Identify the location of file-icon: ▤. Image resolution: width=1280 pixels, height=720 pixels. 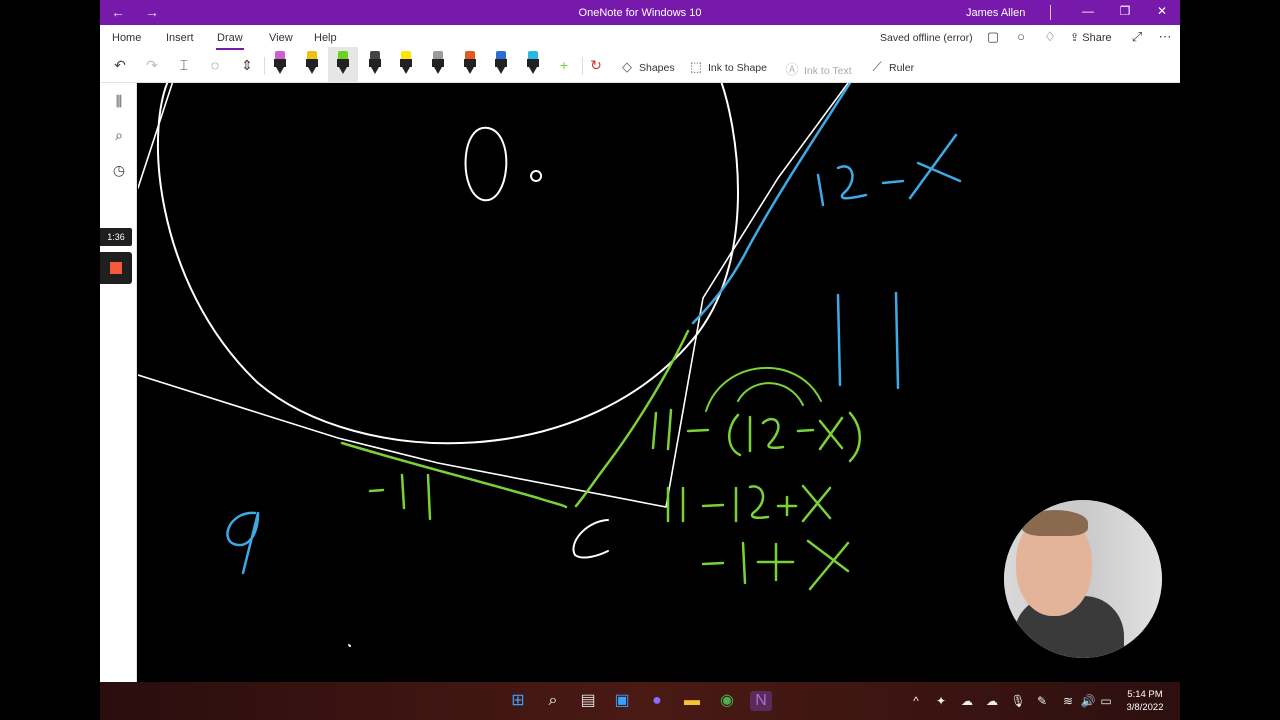
(588, 701).